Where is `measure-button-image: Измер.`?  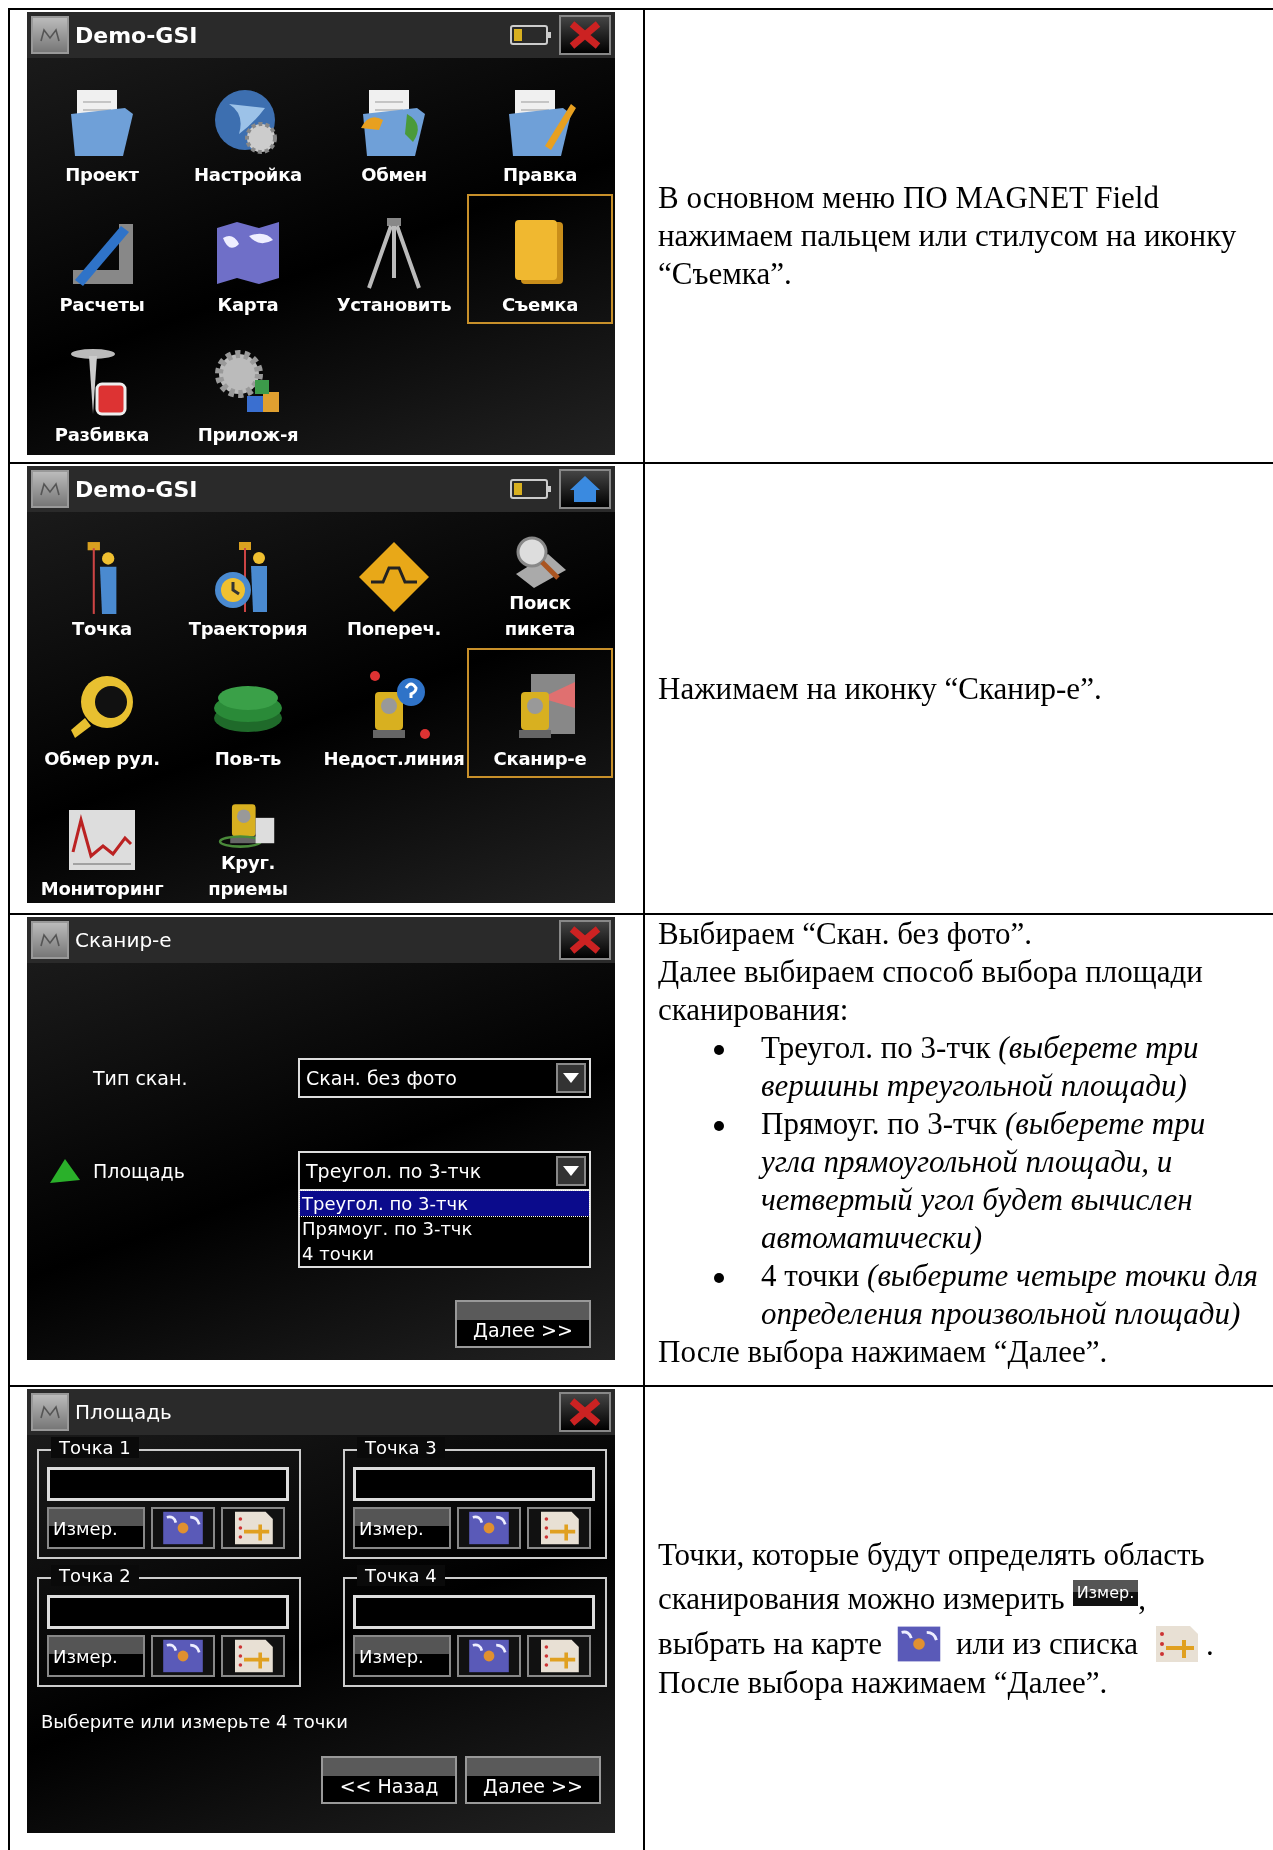 measure-button-image: Измер. is located at coordinates (1105, 1592).